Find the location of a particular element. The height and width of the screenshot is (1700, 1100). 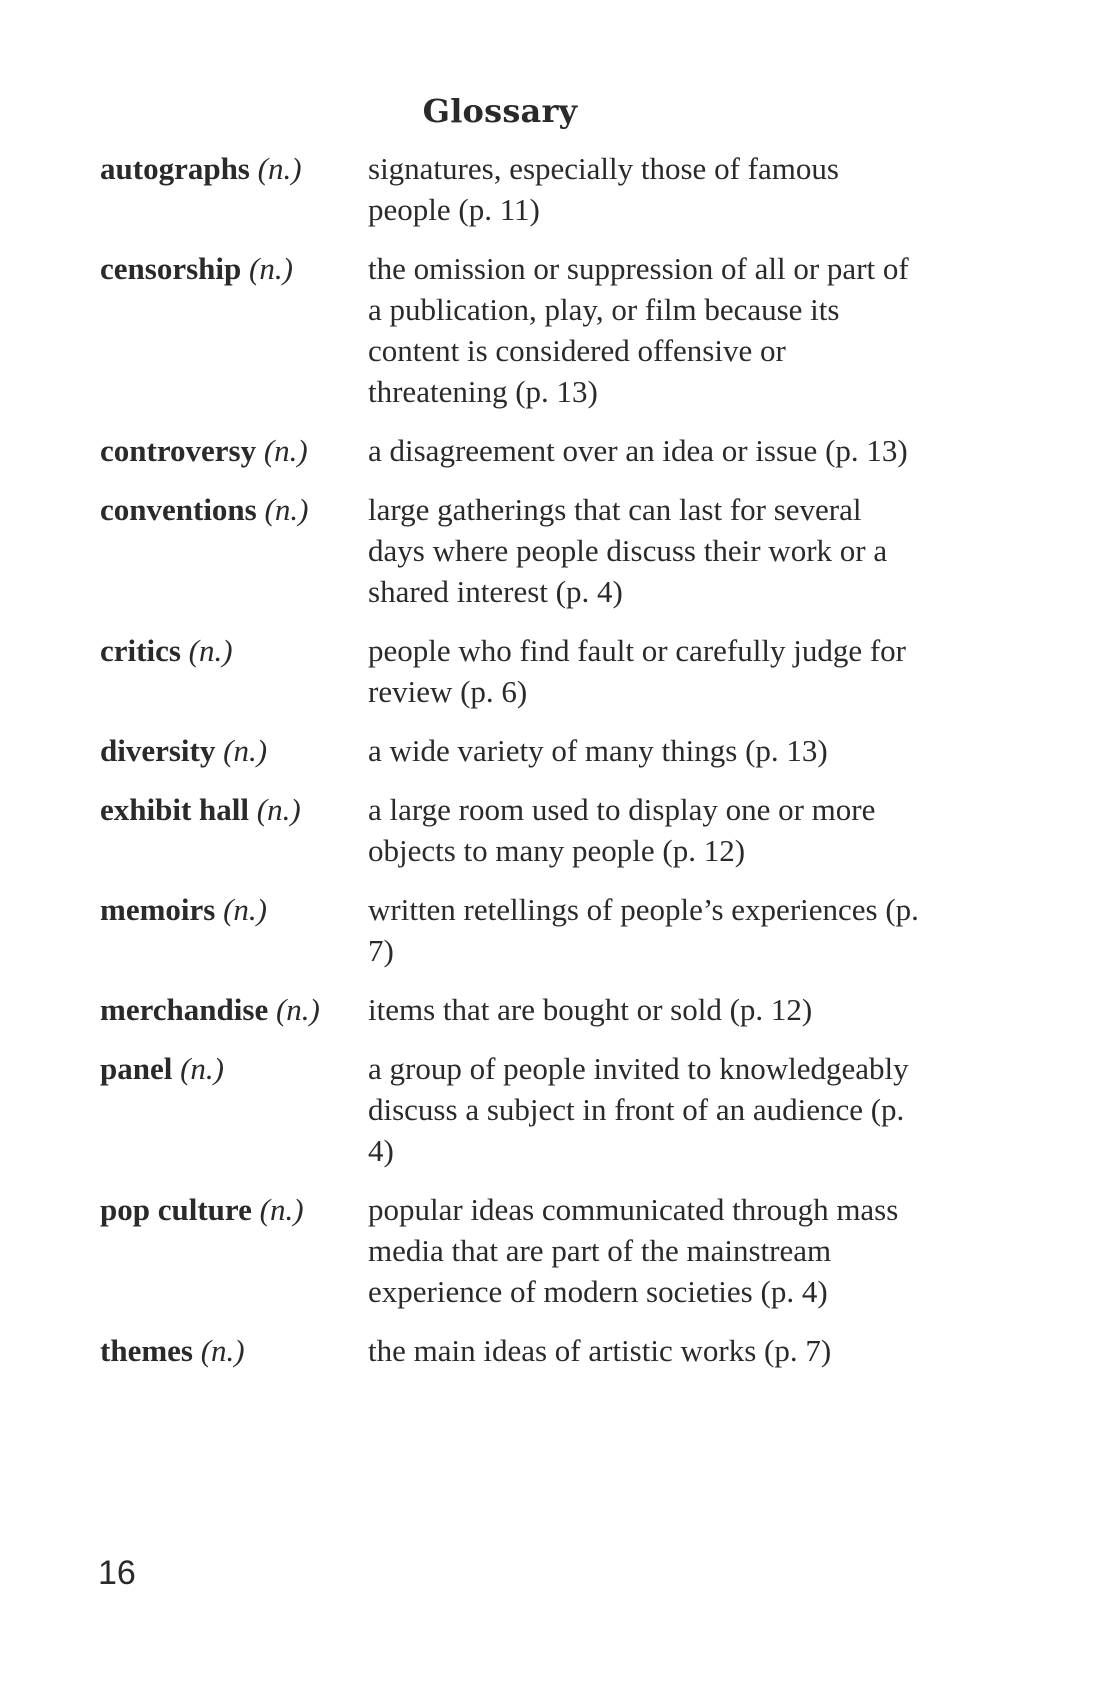

term-word: themes is located at coordinates (146, 1350).